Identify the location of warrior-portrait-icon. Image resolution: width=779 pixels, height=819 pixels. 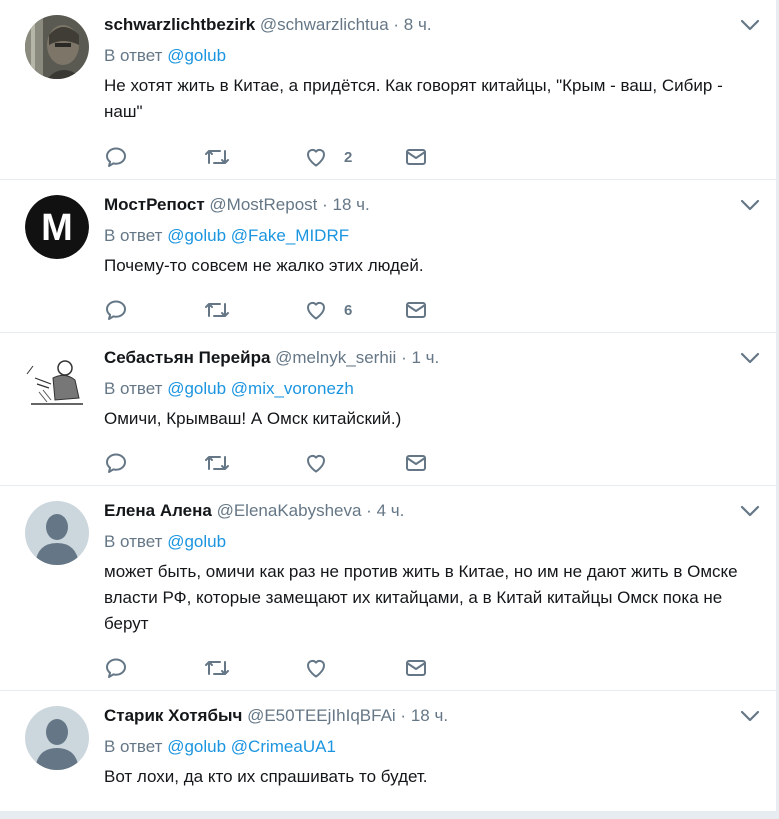
(57, 47).